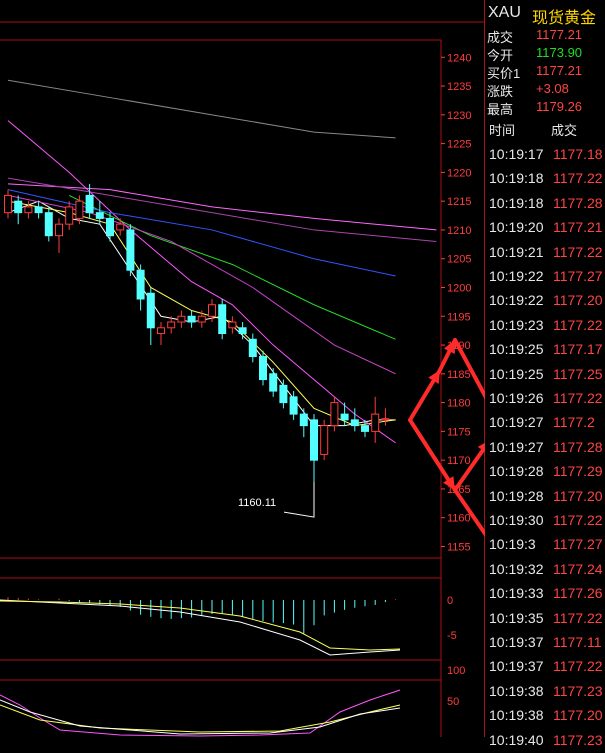 This screenshot has height=753, width=605. What do you see at coordinates (516, 739) in the screenshot?
I see `tick-time: 10:19:40` at bounding box center [516, 739].